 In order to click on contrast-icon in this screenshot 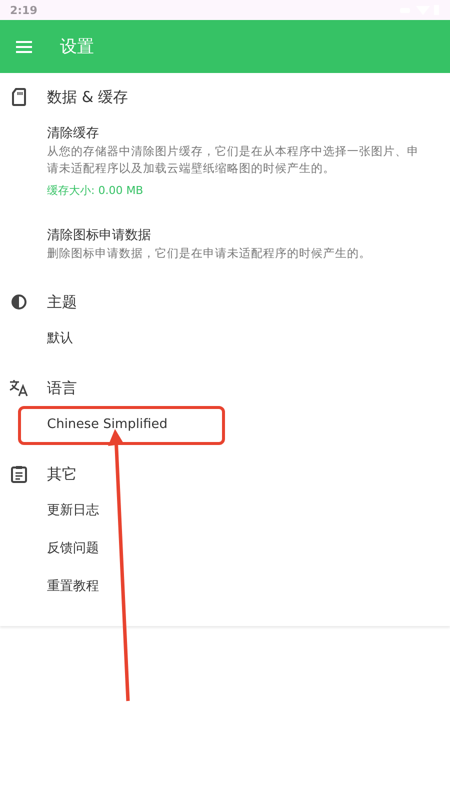, I will do `click(18, 302)`.